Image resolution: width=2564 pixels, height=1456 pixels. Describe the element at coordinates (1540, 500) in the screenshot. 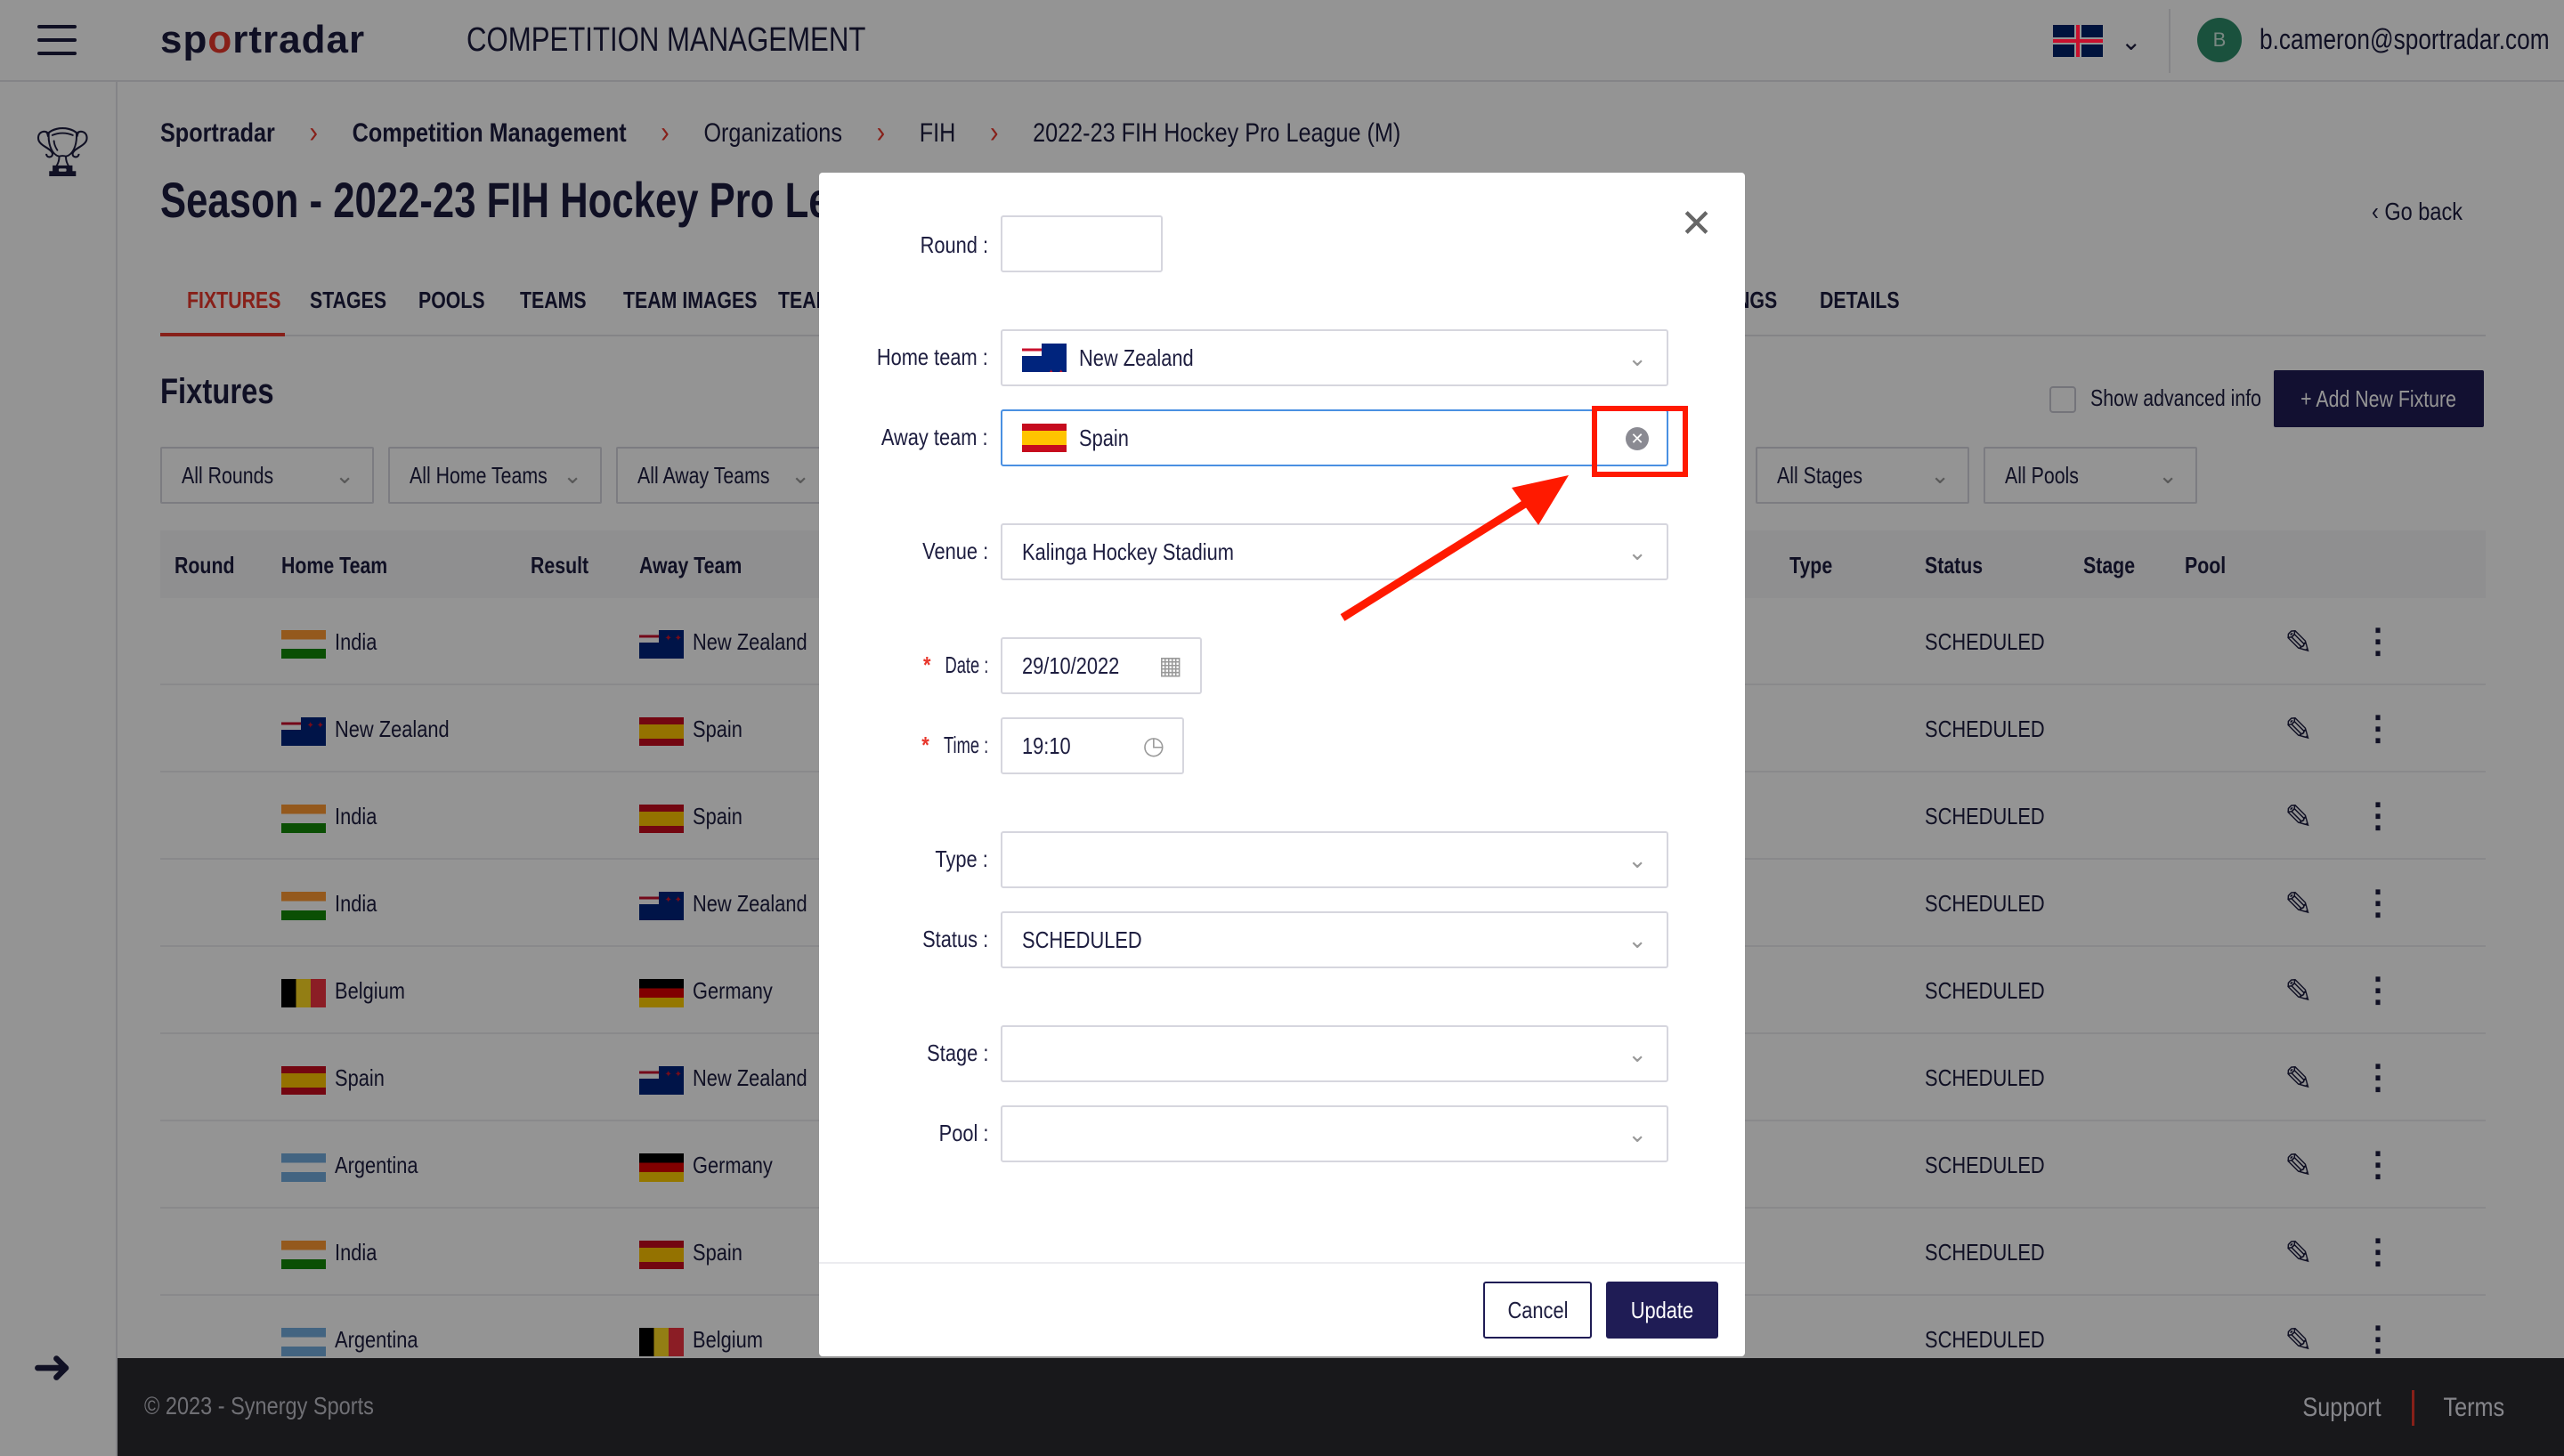

I see `arrow-head` at that location.